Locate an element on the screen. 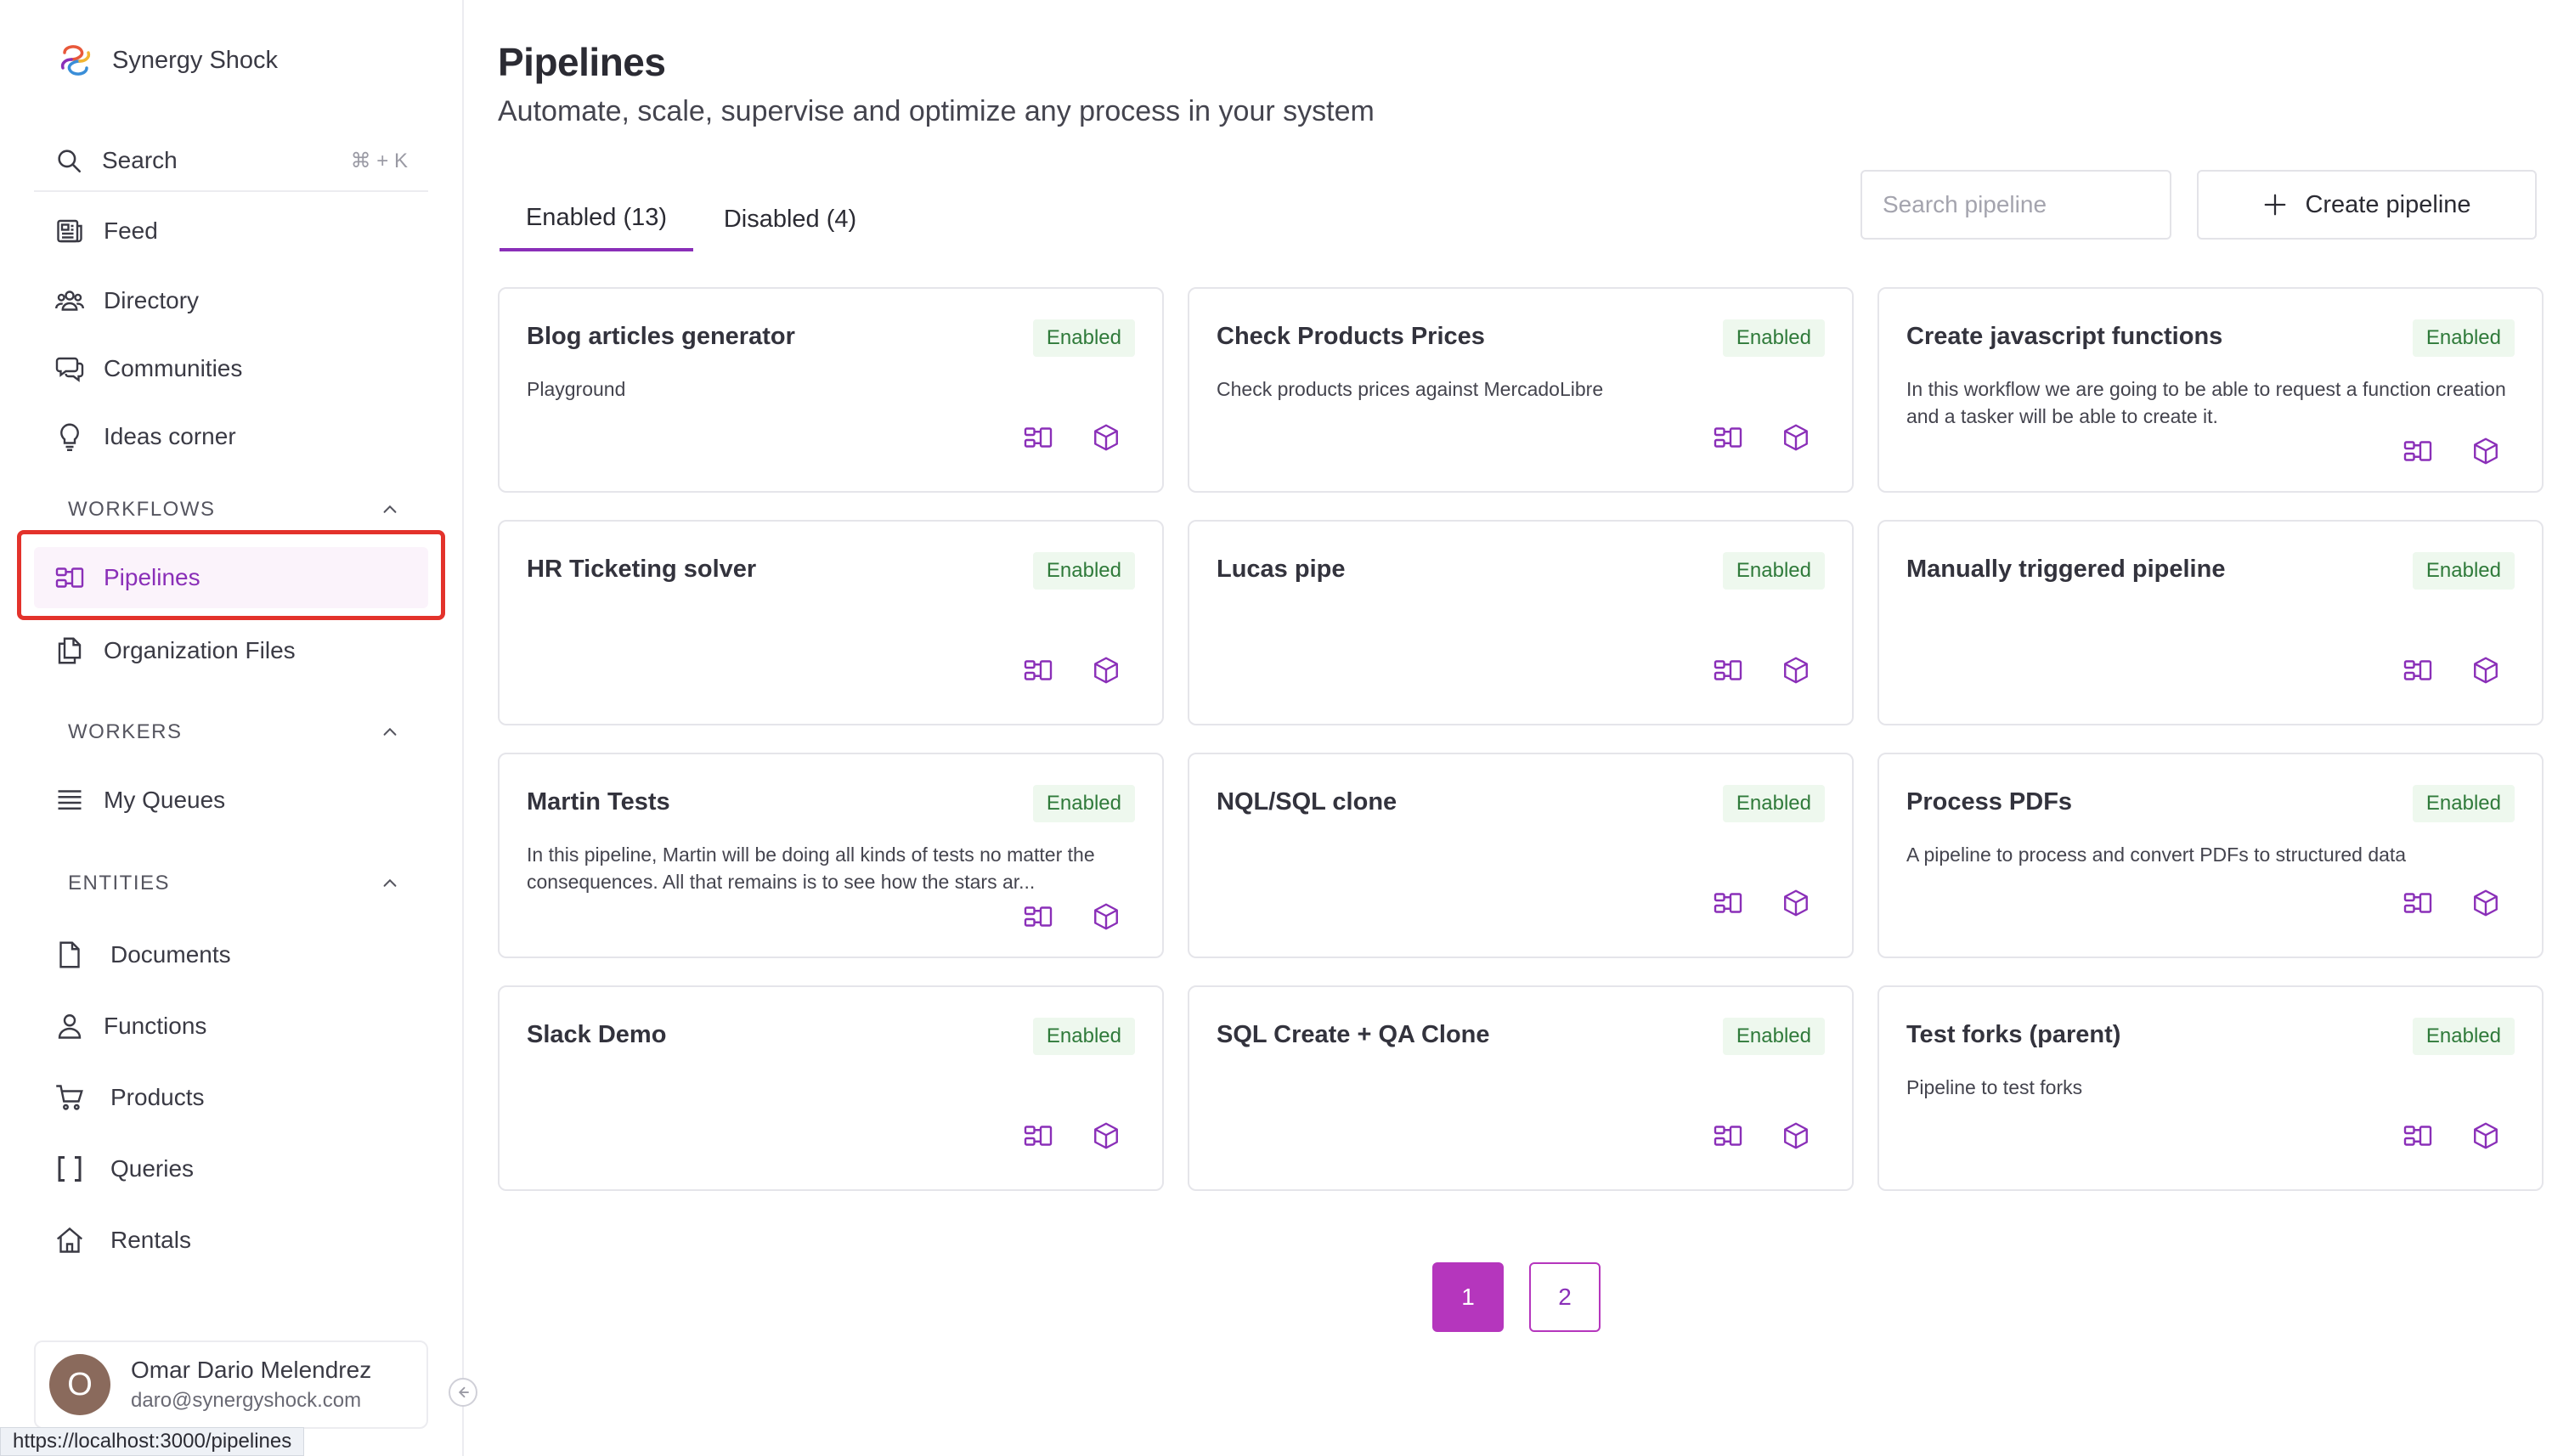 The width and height of the screenshot is (2569, 1456). home-icon is located at coordinates (69, 1240).